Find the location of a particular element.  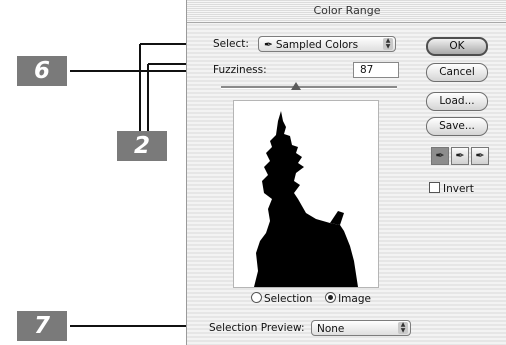

callout-7: 7 is located at coordinates (42, 326).